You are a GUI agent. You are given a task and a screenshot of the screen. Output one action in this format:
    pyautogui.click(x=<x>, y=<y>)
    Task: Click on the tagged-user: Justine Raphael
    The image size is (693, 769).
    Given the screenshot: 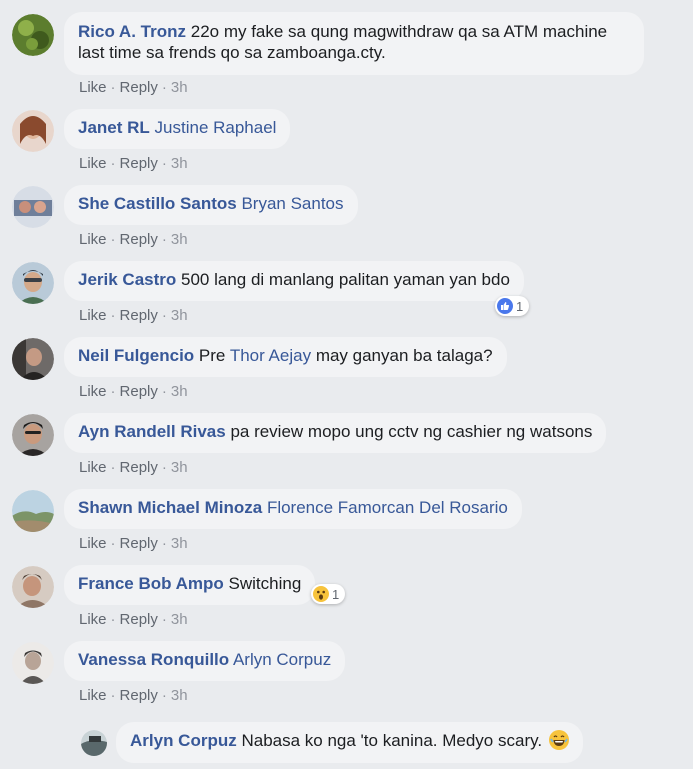 What is the action you would take?
    pyautogui.click(x=216, y=127)
    